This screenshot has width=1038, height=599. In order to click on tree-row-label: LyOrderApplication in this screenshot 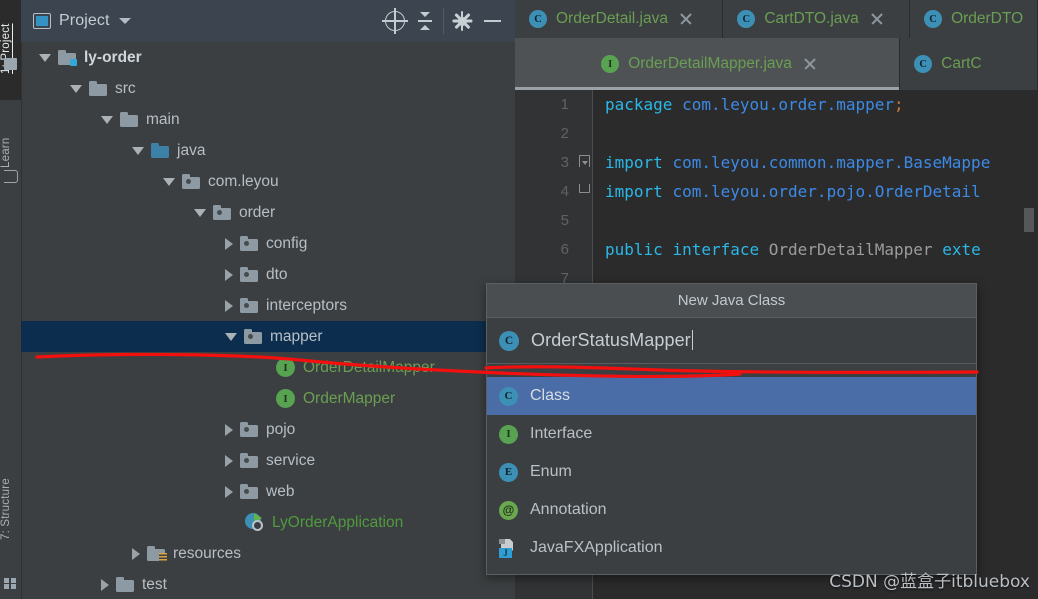, I will do `click(338, 522)`.